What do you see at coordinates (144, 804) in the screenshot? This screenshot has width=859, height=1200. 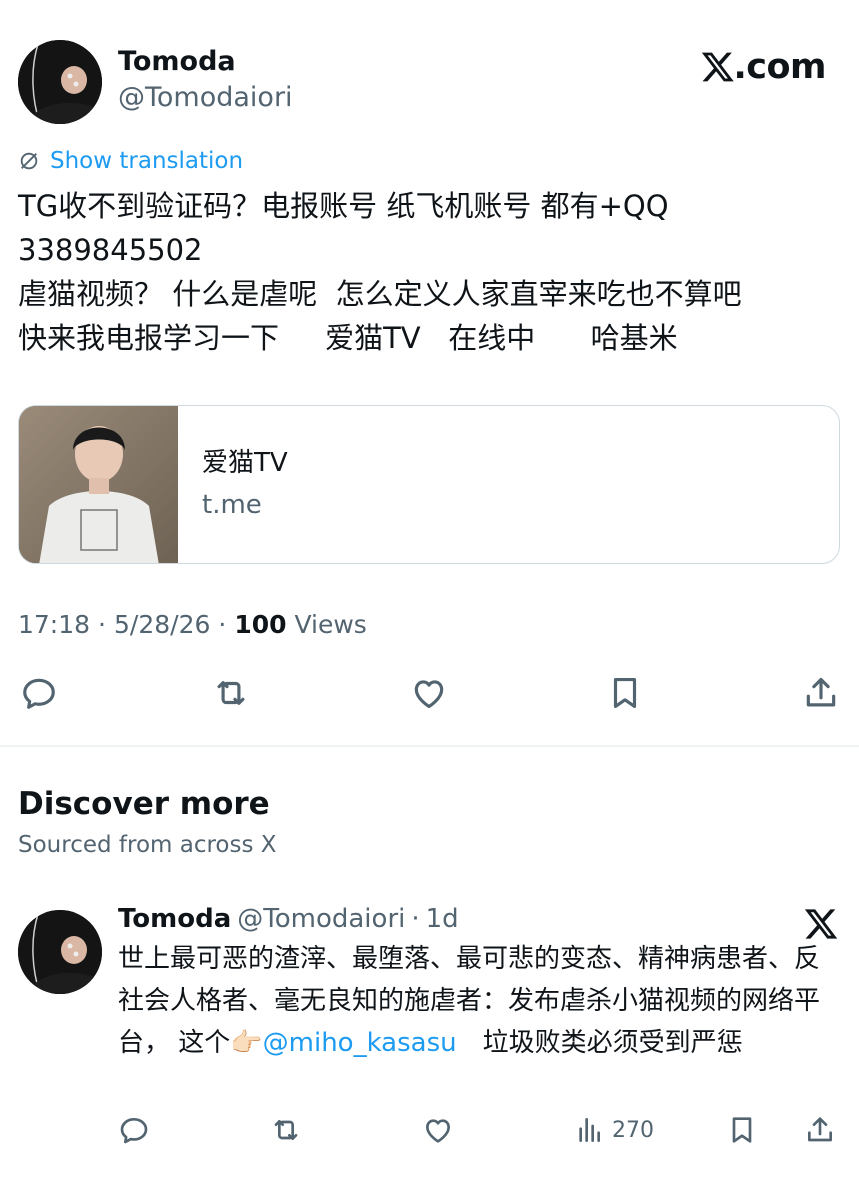 I see `discover-title: Discover more` at bounding box center [144, 804].